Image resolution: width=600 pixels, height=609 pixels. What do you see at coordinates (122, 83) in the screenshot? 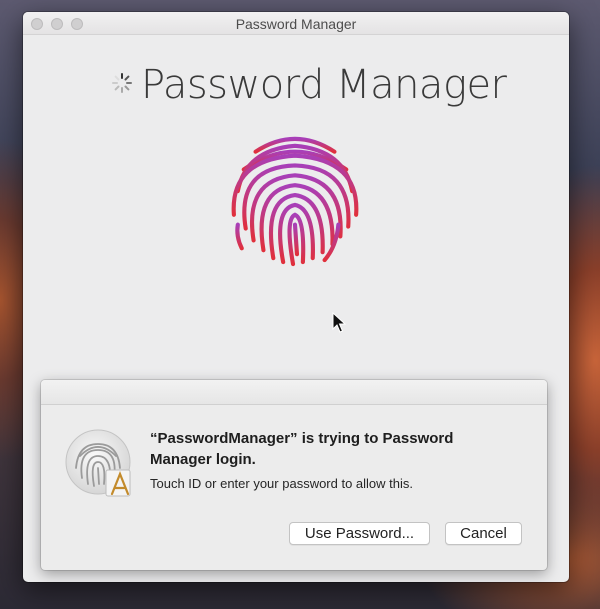
I see `loading-spinner-icon` at bounding box center [122, 83].